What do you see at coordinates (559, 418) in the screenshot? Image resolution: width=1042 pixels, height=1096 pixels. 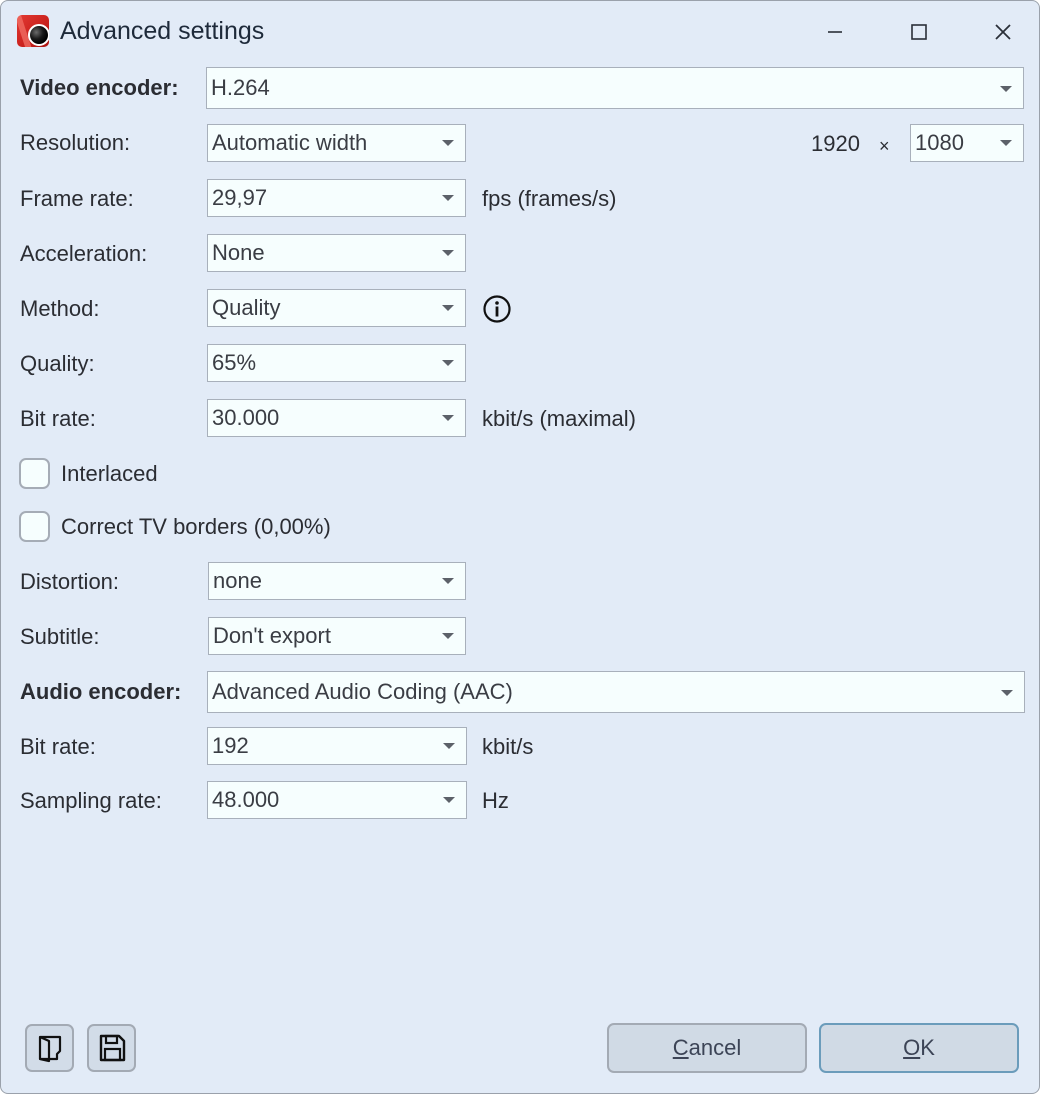 I see `video-bit-rate-unit: kbit/s (maximal)` at bounding box center [559, 418].